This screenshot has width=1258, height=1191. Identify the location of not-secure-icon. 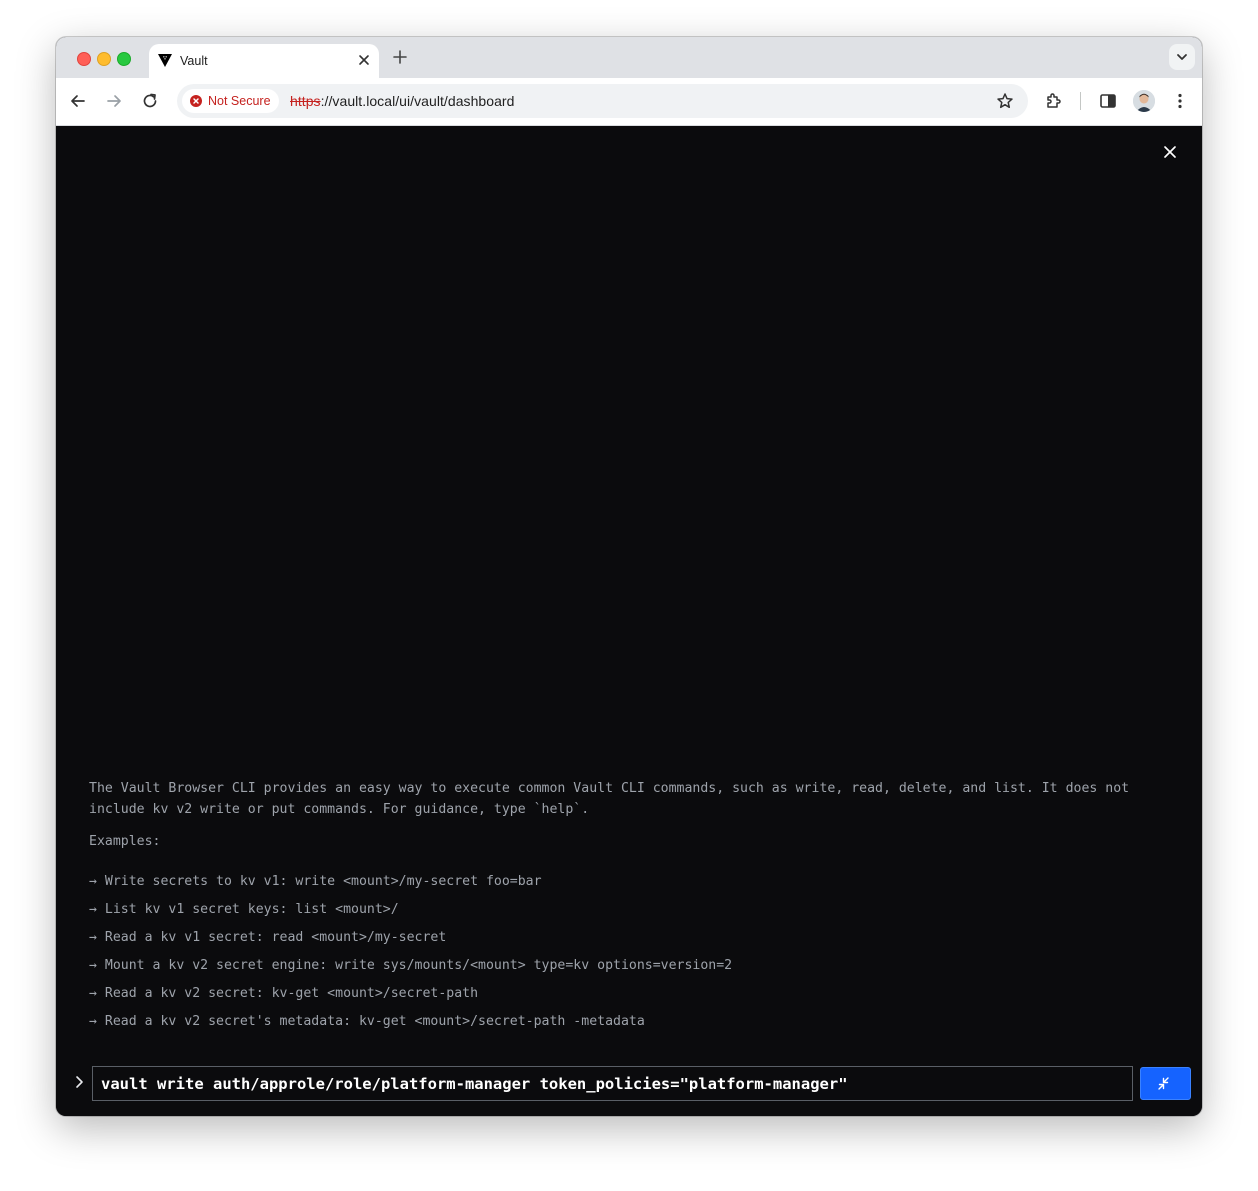
(196, 101).